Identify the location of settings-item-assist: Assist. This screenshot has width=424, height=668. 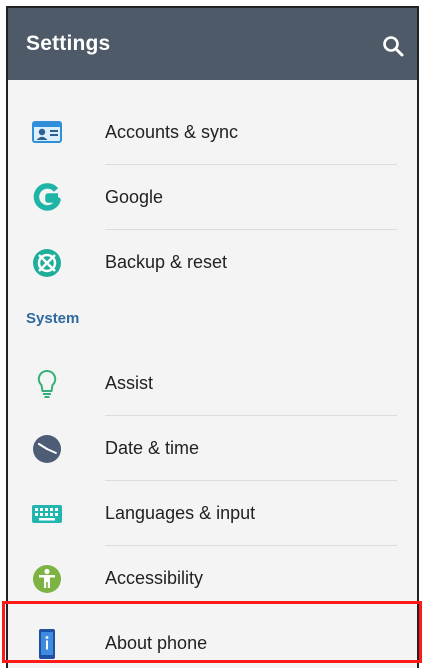
(212, 383).